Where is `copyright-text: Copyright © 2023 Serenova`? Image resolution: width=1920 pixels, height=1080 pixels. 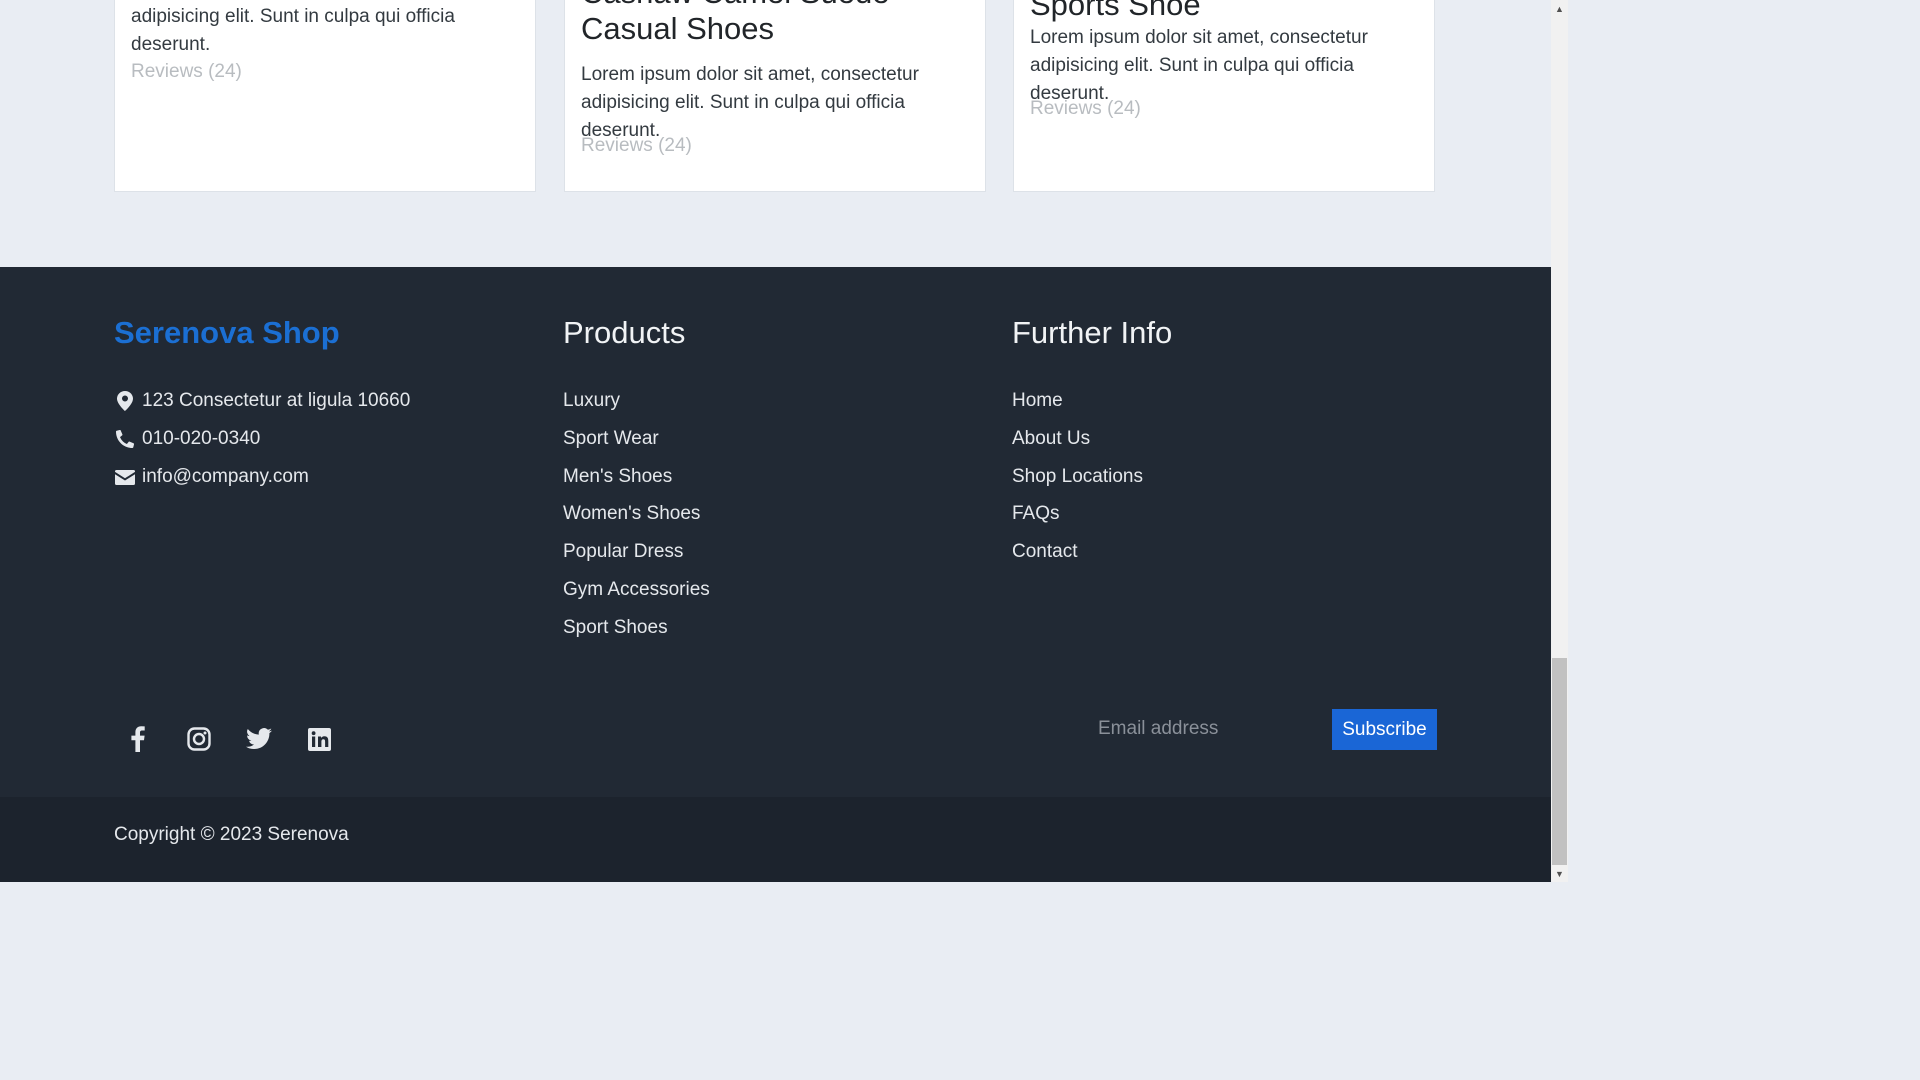 copyright-text: Copyright © 2023 Serenova is located at coordinates (231, 834).